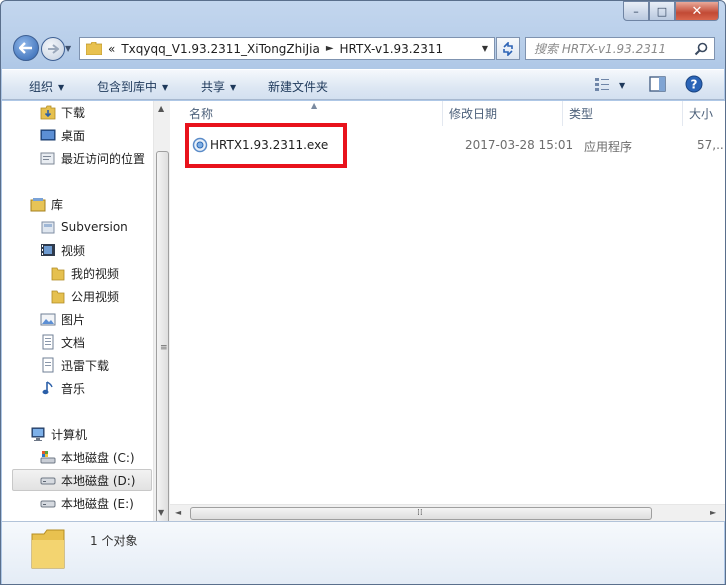 The width and height of the screenshot is (726, 585). What do you see at coordinates (111, 49) in the screenshot?
I see `breadcrumb-overflow: «` at bounding box center [111, 49].